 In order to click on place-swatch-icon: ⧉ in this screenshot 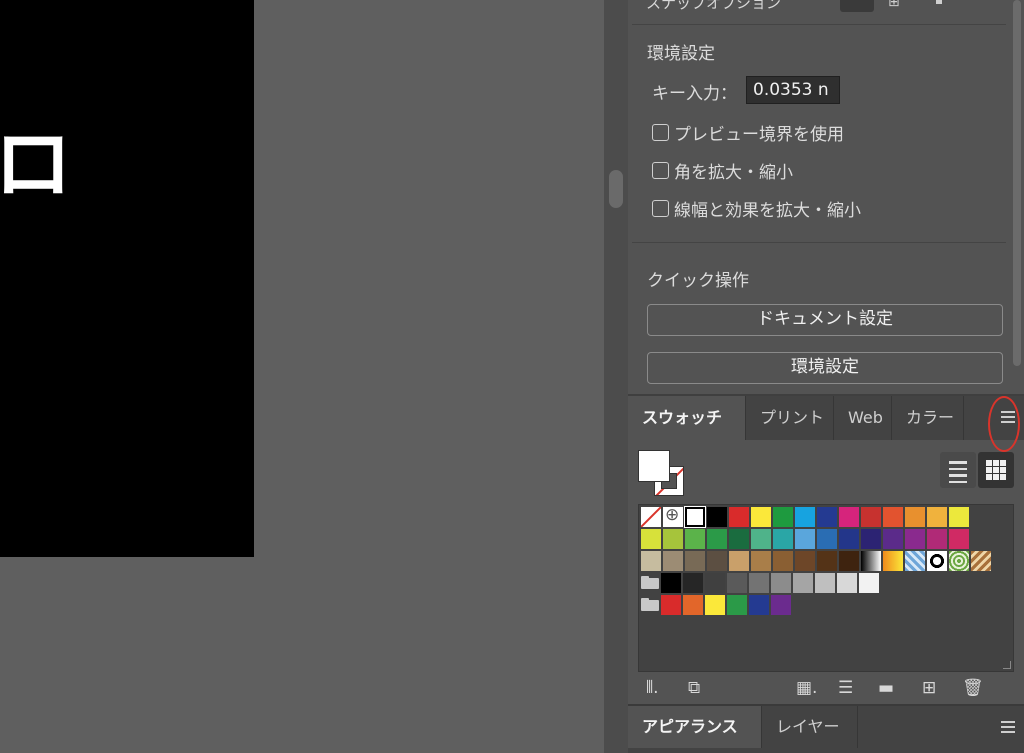, I will do `click(694, 688)`.